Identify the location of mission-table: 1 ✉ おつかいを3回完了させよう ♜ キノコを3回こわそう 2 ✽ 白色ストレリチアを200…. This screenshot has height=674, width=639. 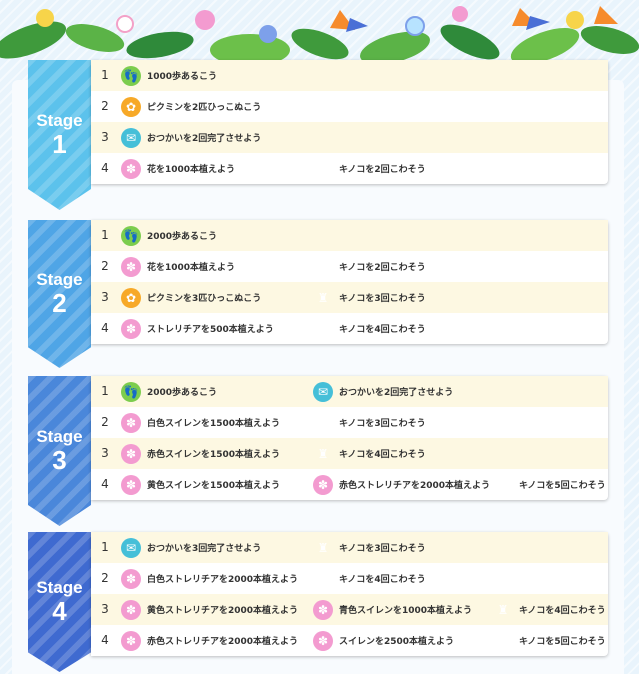
(349, 594).